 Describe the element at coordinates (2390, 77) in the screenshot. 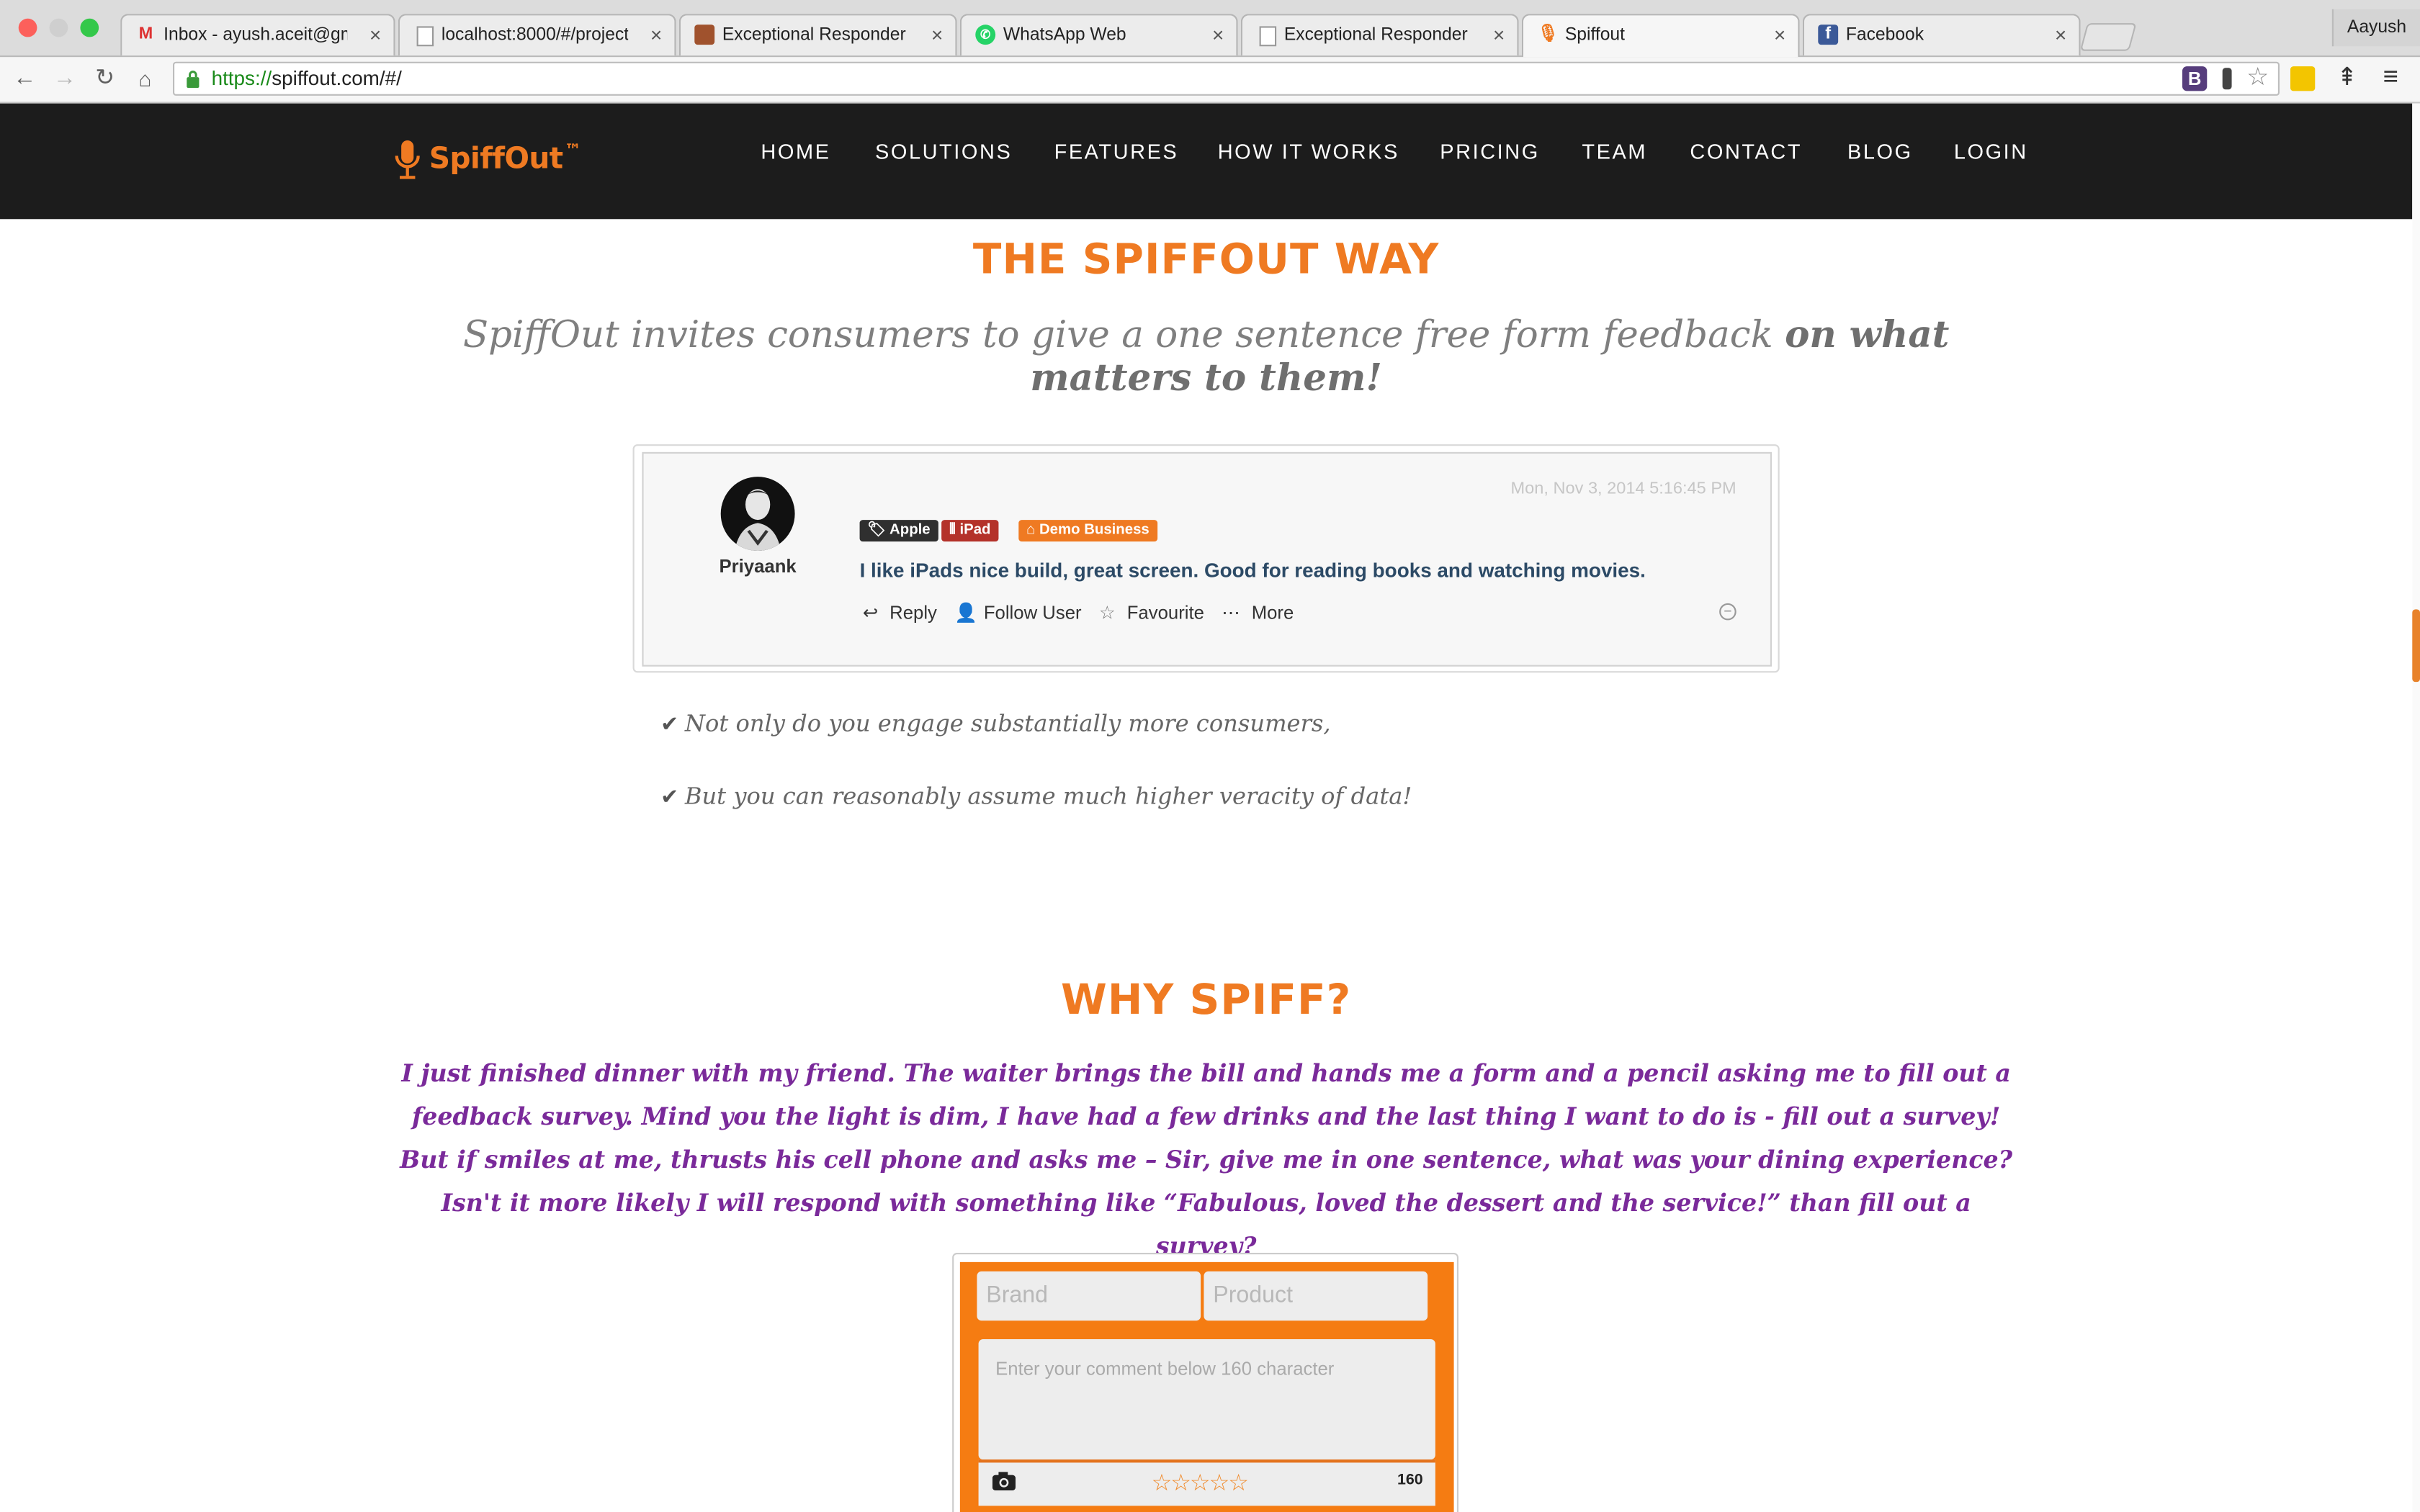

I see `menu-icon: ≡` at that location.